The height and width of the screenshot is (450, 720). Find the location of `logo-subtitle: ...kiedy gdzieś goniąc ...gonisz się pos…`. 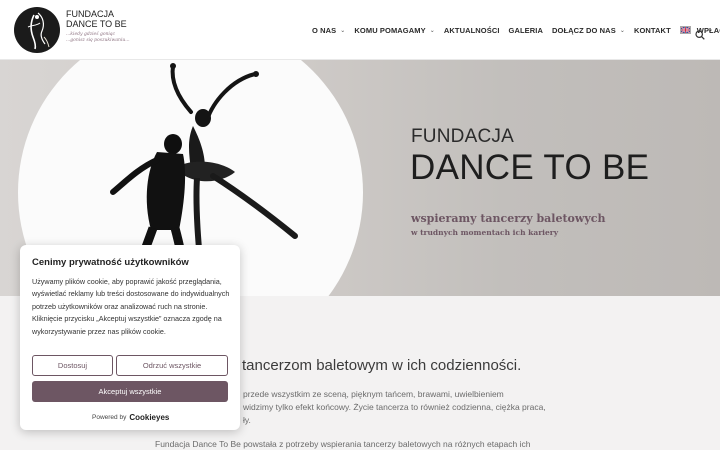

logo-subtitle: ...kiedy gdzieś goniąc ...gonisz się pos… is located at coordinates (101, 38).